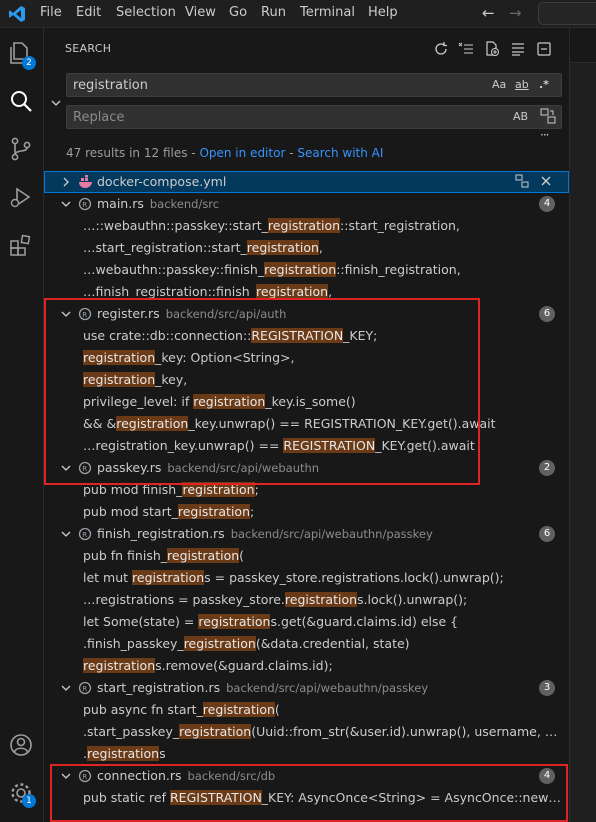  Describe the element at coordinates (327, 12) in the screenshot. I see `menu-terminal: Terminal` at that location.